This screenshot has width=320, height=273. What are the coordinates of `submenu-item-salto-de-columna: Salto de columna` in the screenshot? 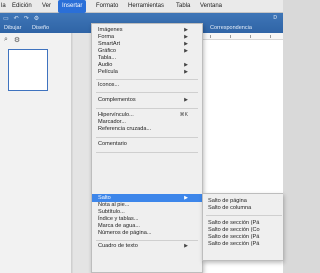 It's located at (243, 208).